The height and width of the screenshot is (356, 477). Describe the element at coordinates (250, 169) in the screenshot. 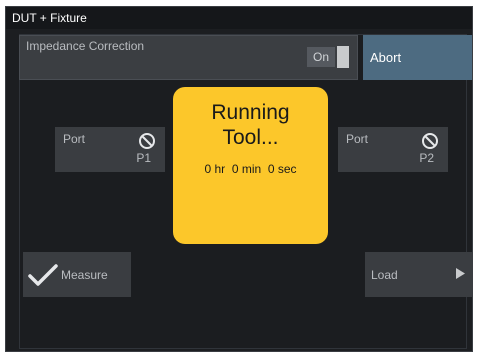

I see `elapsed-time: 0 hr 0 min 0 sec` at that location.